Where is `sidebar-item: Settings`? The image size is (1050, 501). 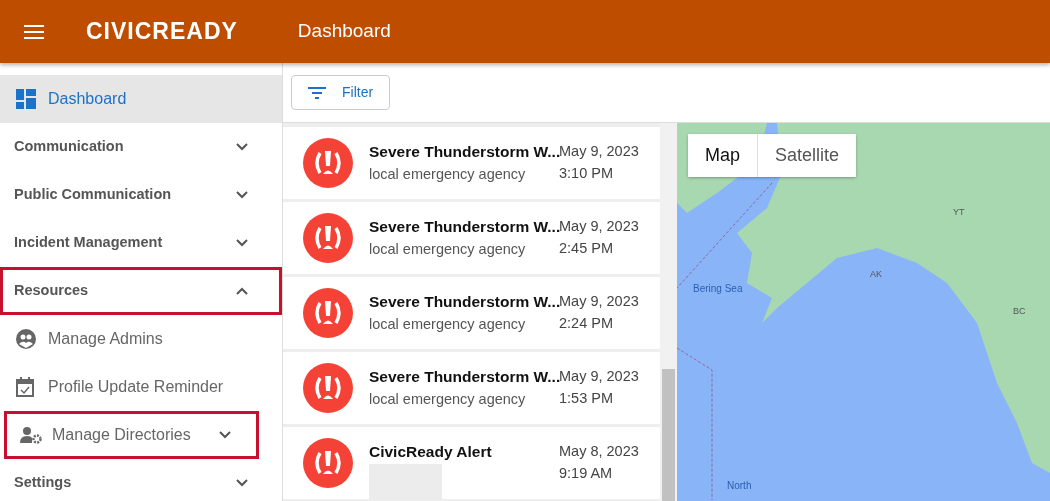
sidebar-item: Settings is located at coordinates (141, 480).